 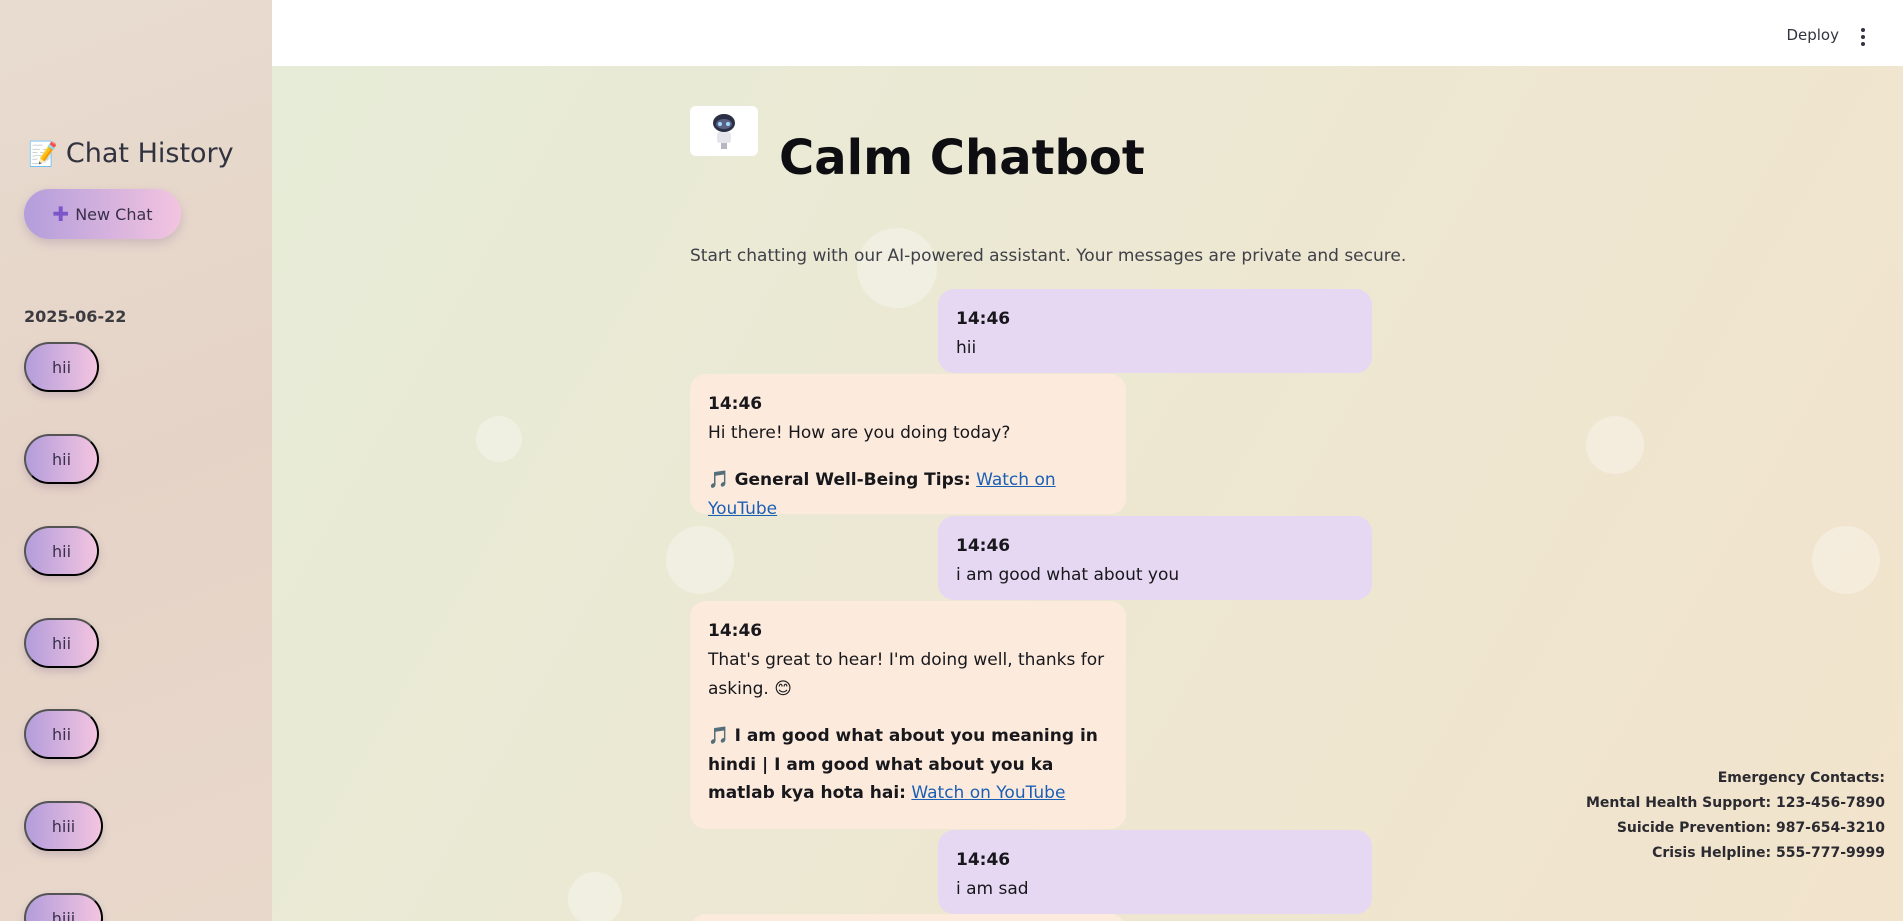 What do you see at coordinates (43, 153) in the screenshot?
I see `memo-icon: 📝` at bounding box center [43, 153].